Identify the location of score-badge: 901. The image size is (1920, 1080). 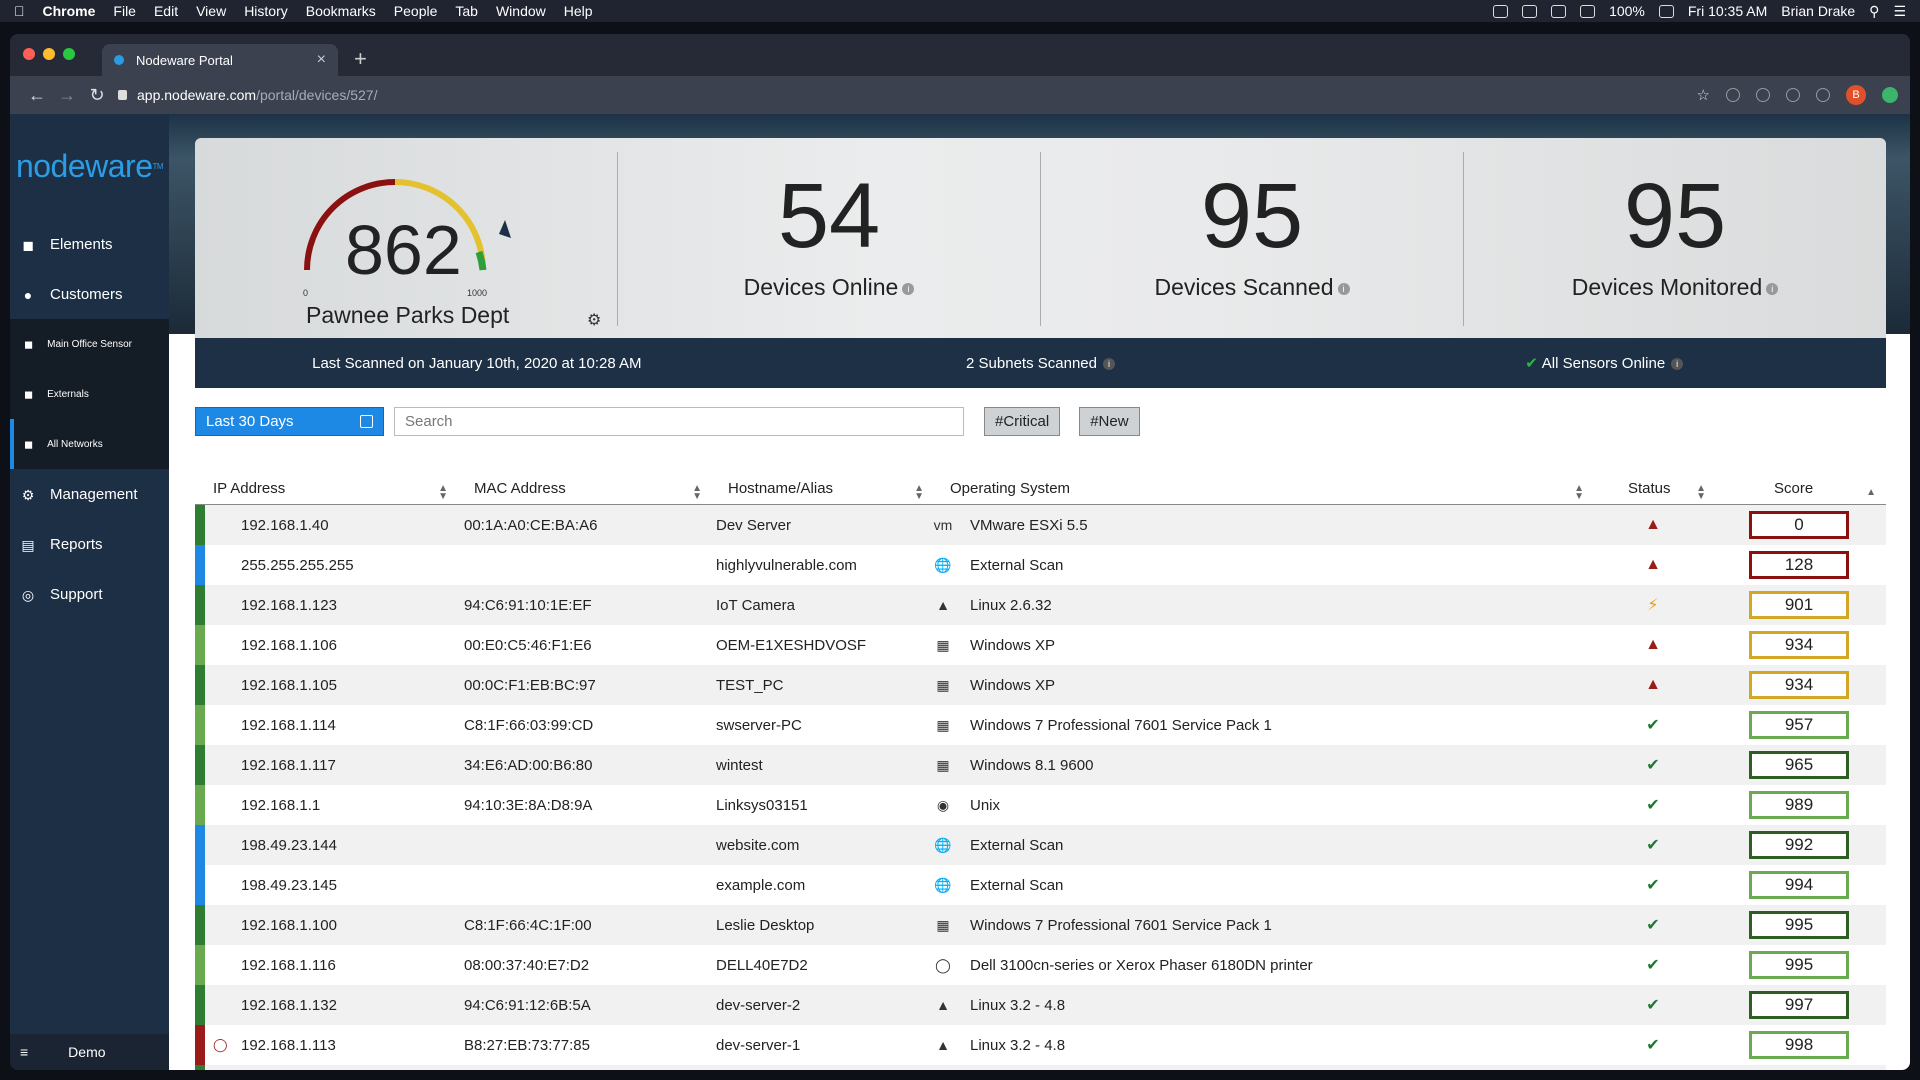
(1799, 605).